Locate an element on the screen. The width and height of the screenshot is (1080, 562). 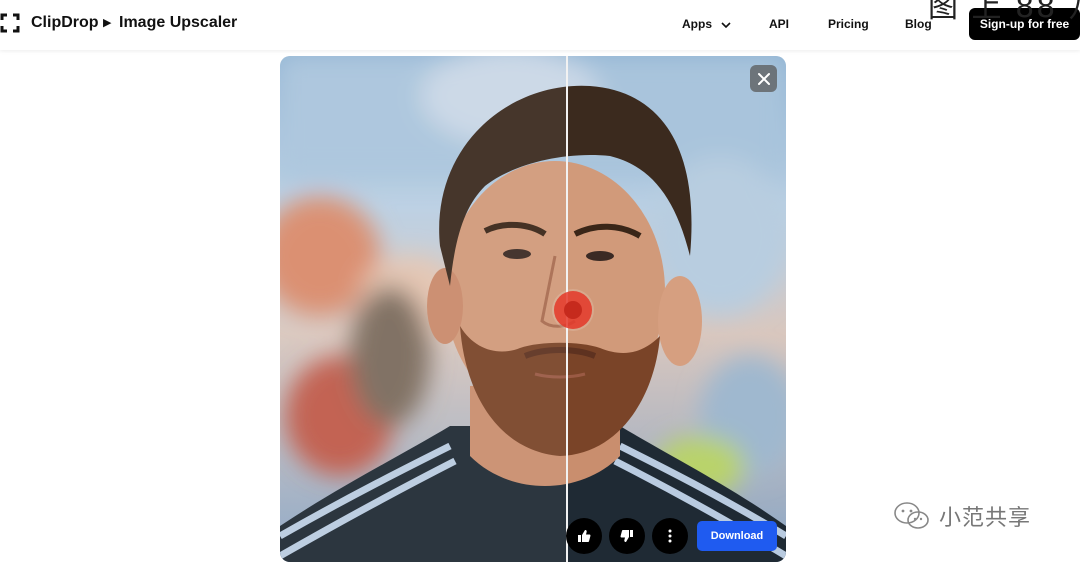
slider-handle-knob is located at coordinates (573, 310).